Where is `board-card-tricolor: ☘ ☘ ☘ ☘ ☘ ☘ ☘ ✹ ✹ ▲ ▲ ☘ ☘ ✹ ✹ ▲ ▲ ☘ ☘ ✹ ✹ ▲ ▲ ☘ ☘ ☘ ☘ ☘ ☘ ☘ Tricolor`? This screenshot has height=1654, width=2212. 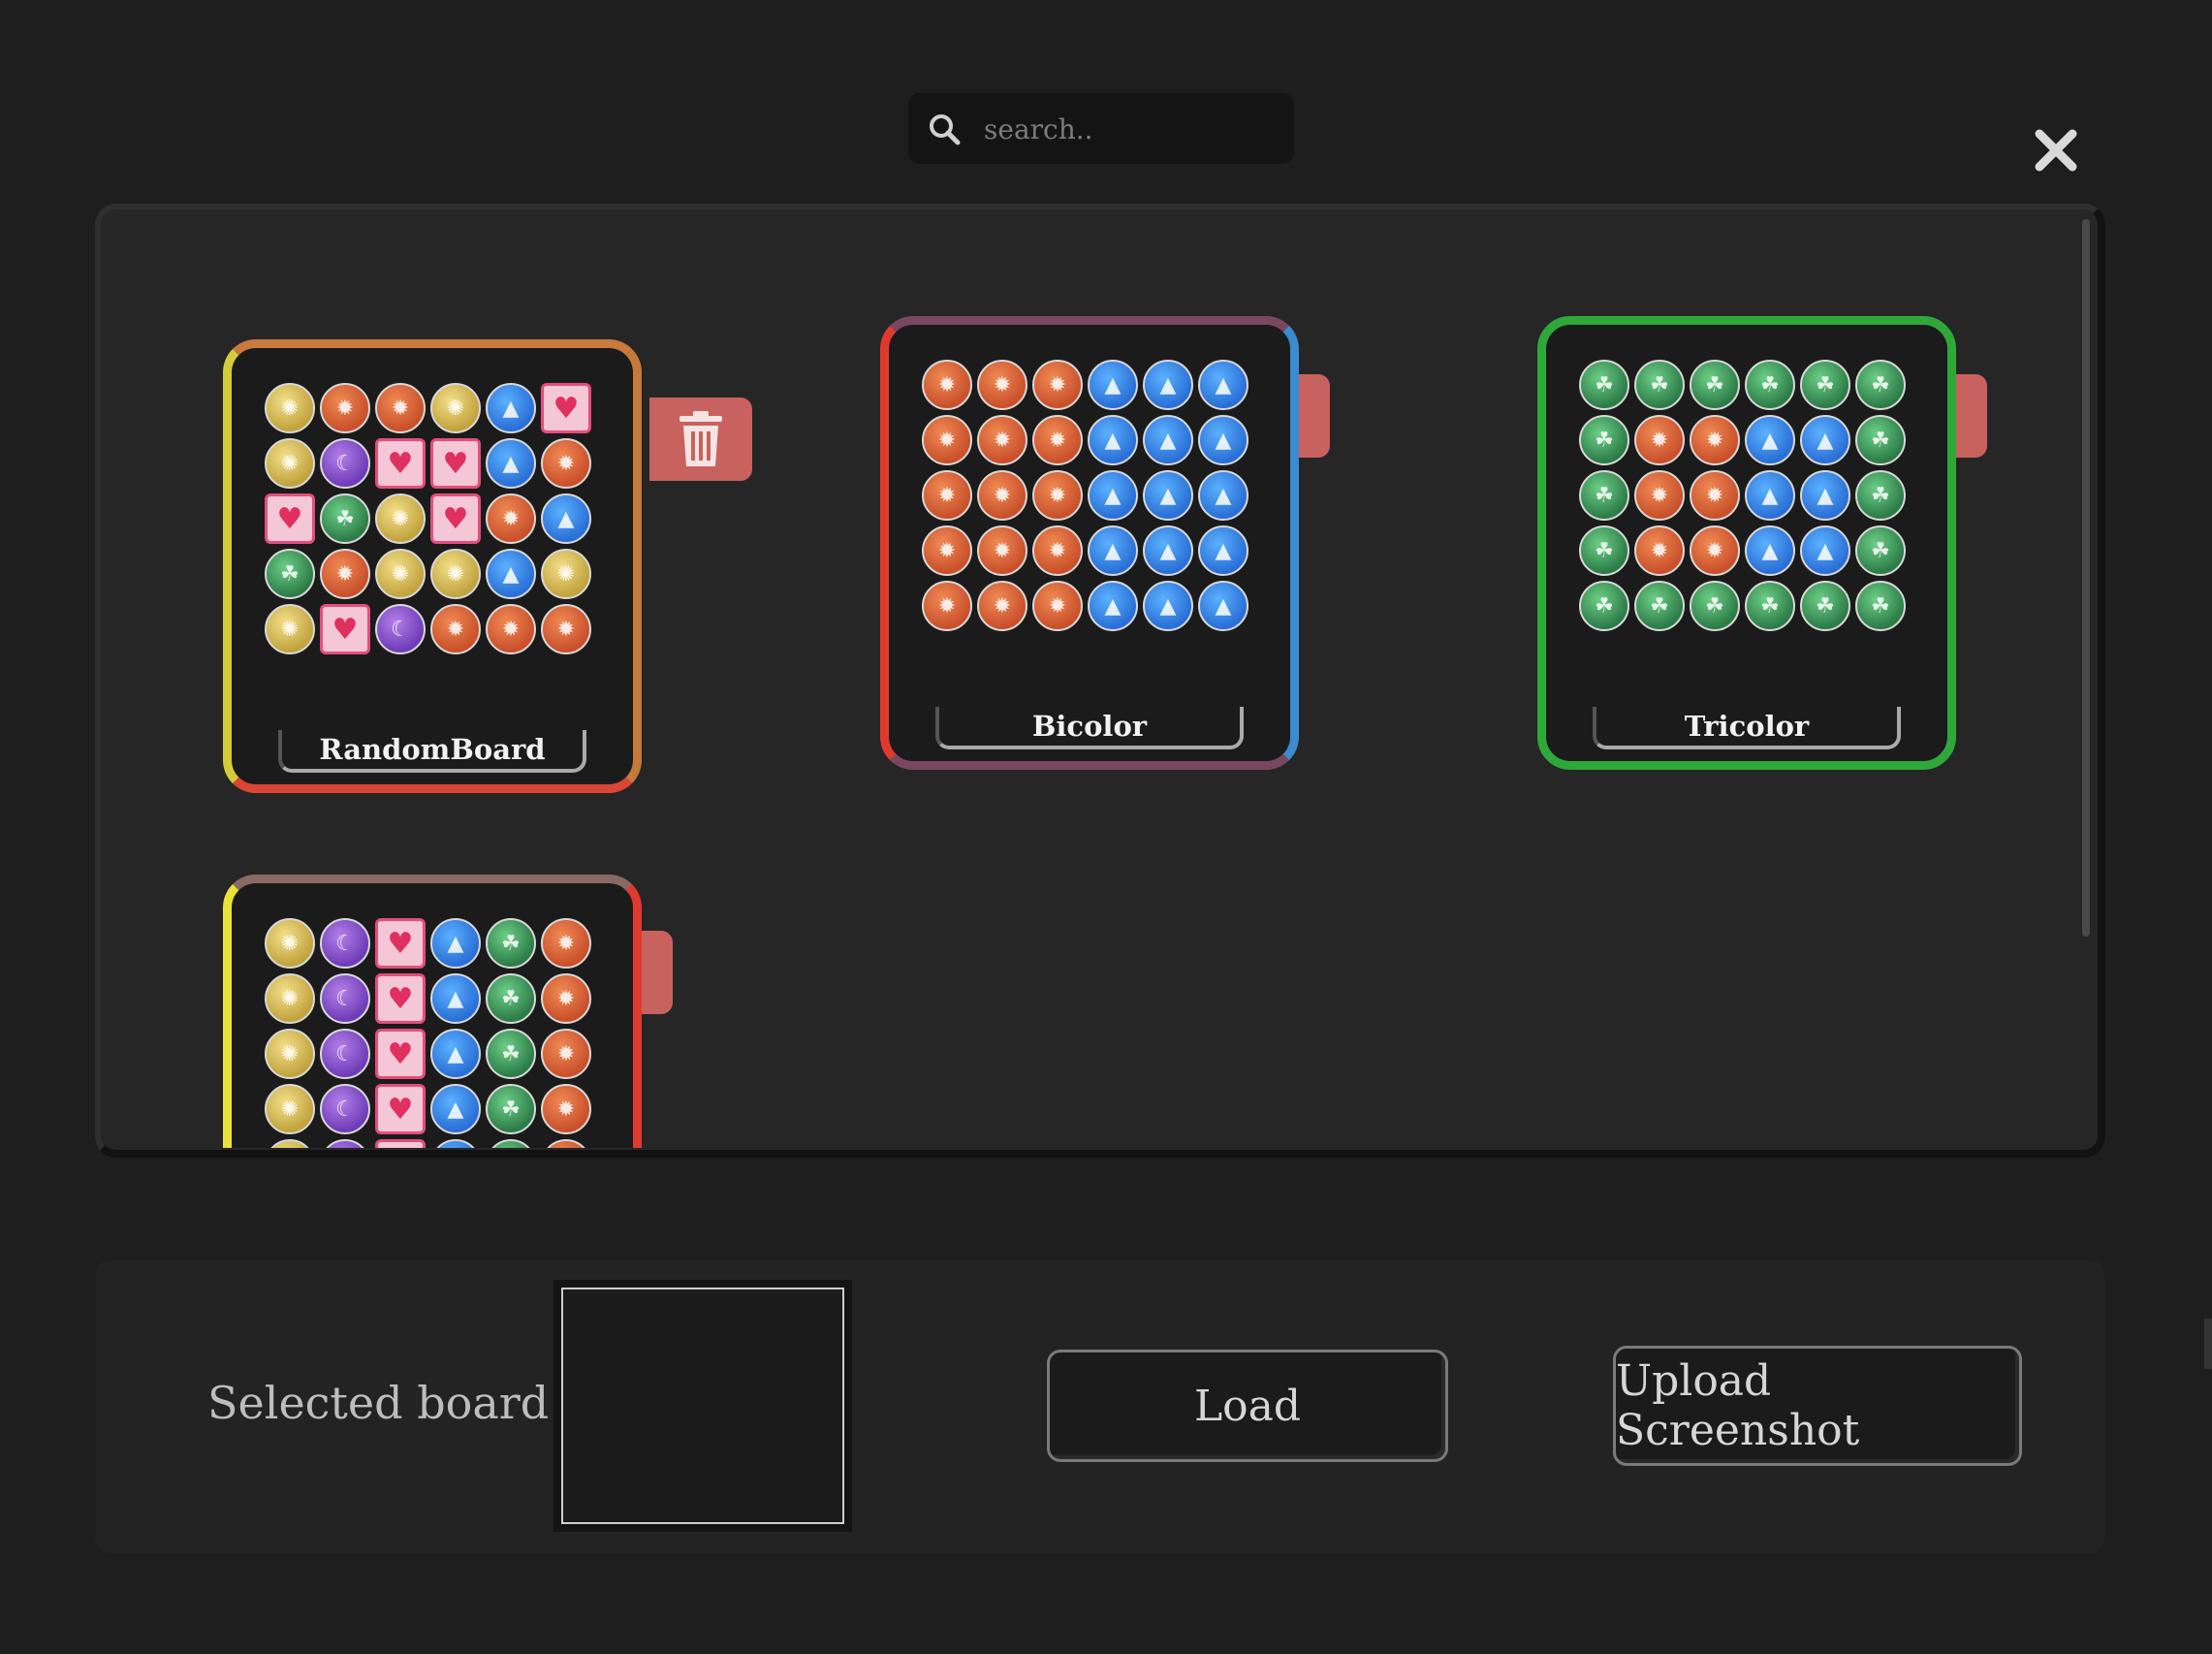 board-card-tricolor: ☘ ☘ ☘ ☘ ☘ ☘ ☘ ✹ ✹ ▲ ▲ ☘ ☘ ✹ ✹ ▲ ▲ ☘ ☘ ✹ ✹ ▲ ▲ ☘ ☘ ☘ ☘ ☘ ☘ ☘ Tricolor is located at coordinates (1746, 543).